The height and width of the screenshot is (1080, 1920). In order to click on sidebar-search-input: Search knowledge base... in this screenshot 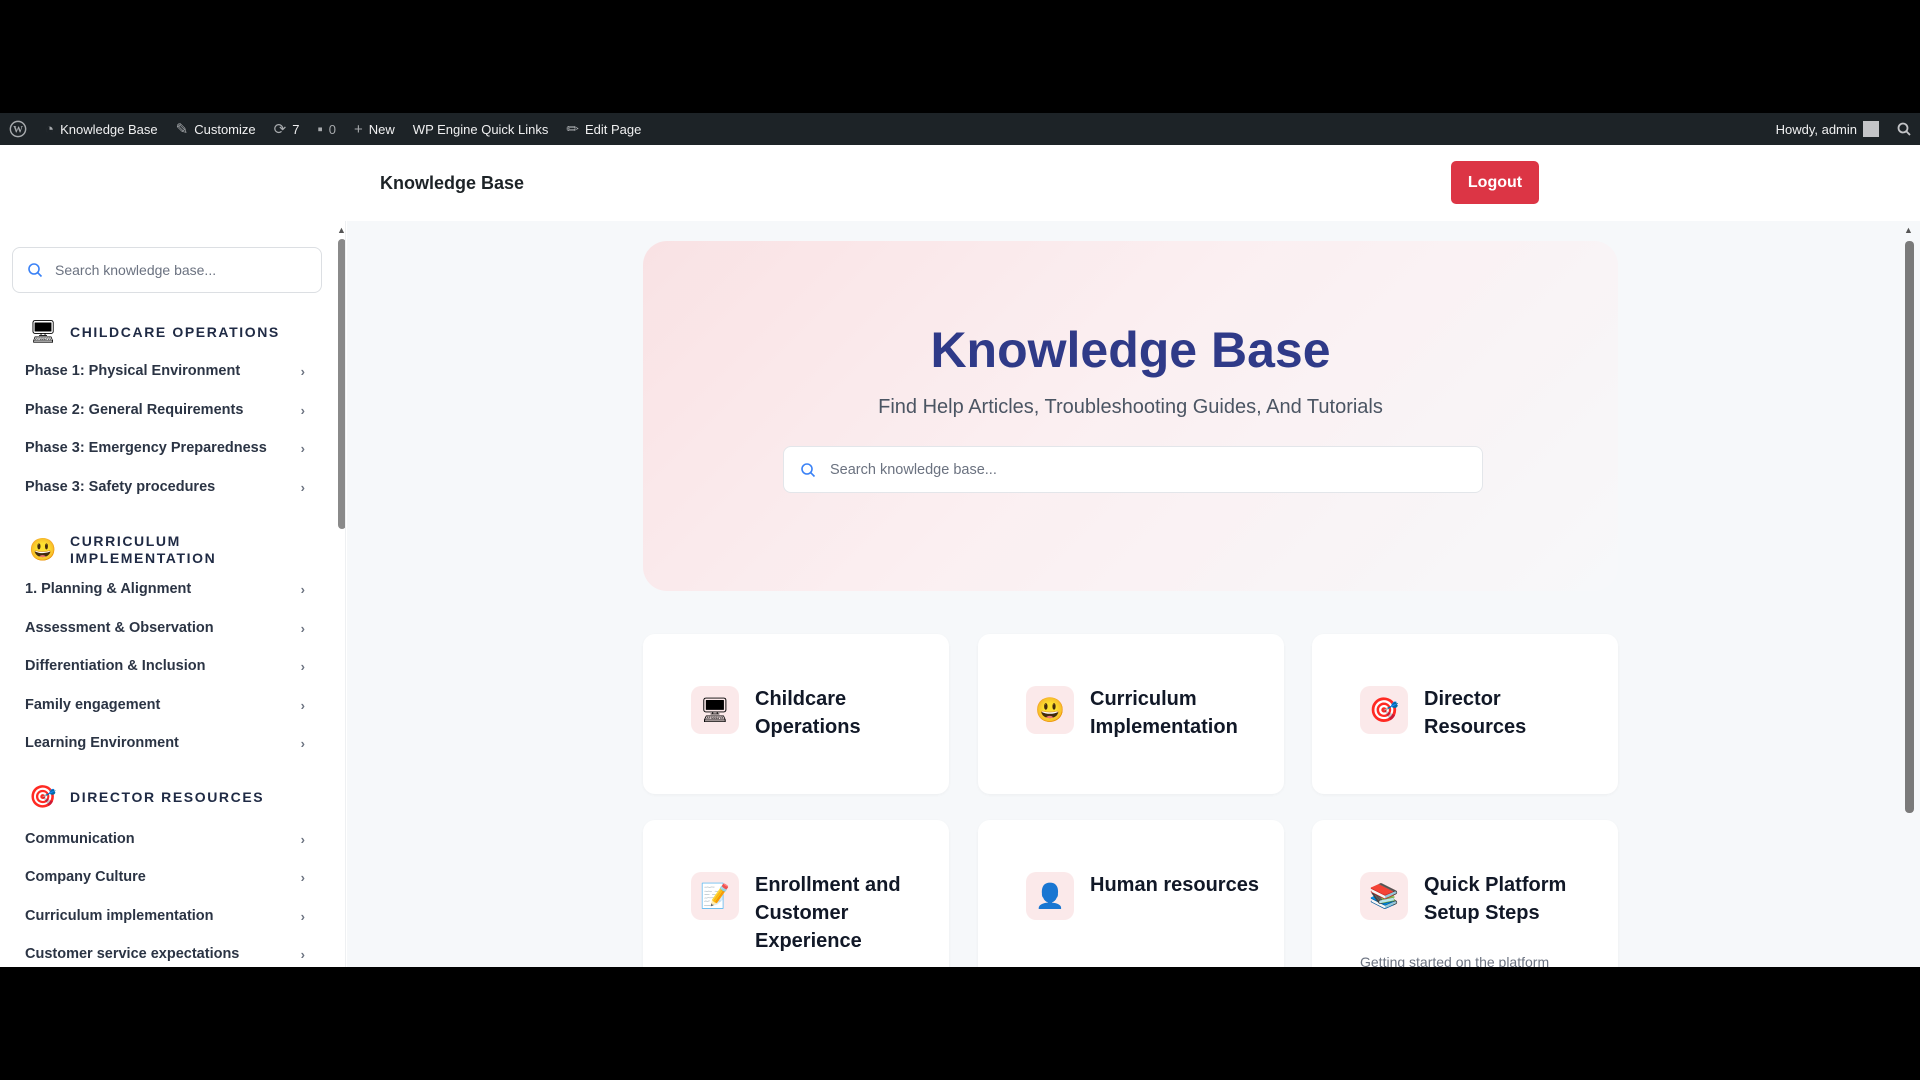, I will do `click(167, 270)`.